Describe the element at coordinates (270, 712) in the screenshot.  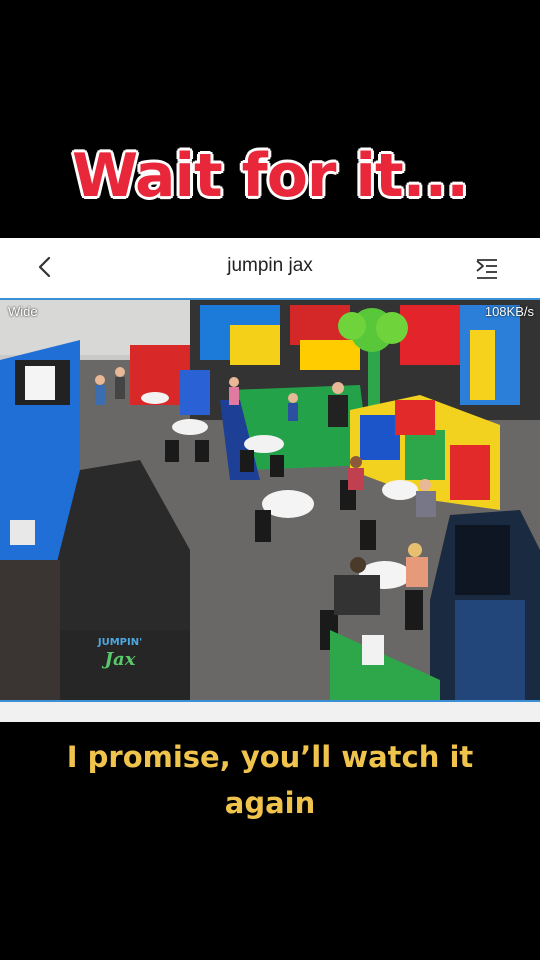
I see `feed-footer` at that location.